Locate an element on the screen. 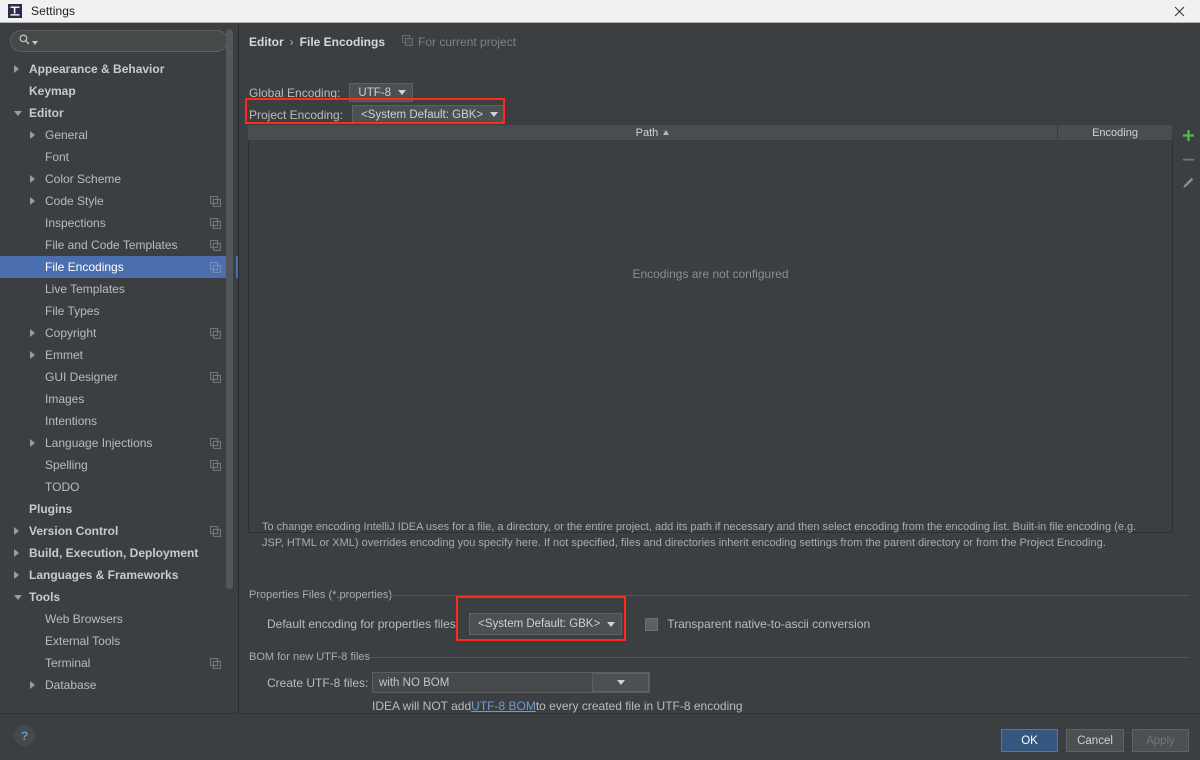 The width and height of the screenshot is (1200, 760). sidebar-item-images: Images is located at coordinates (119, 399).